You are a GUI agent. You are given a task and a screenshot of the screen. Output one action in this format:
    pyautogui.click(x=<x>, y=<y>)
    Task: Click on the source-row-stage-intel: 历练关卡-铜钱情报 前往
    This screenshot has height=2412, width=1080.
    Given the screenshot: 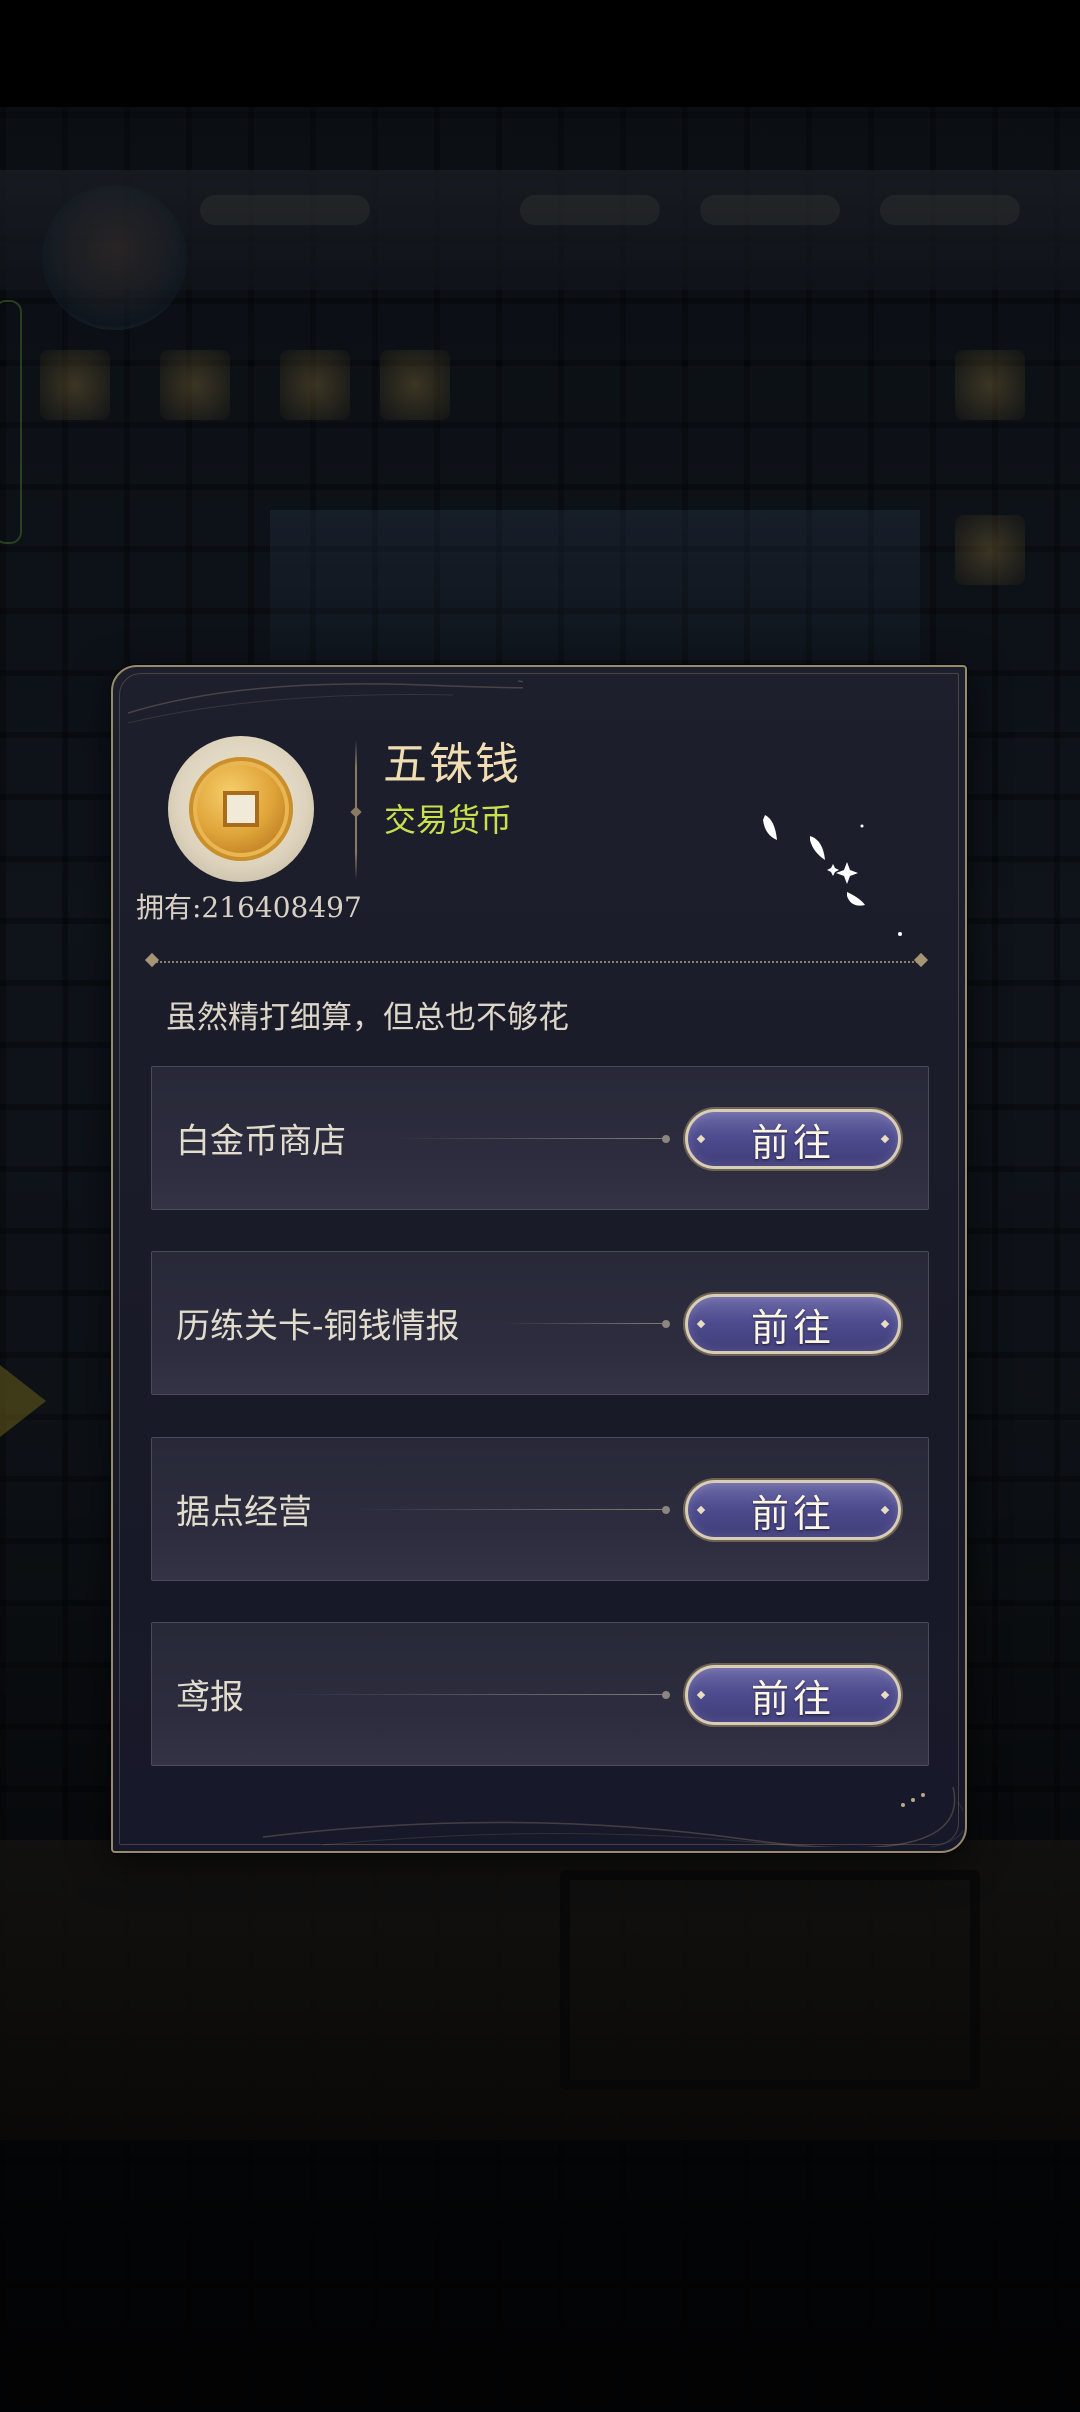 What is the action you would take?
    pyautogui.click(x=540, y=1323)
    